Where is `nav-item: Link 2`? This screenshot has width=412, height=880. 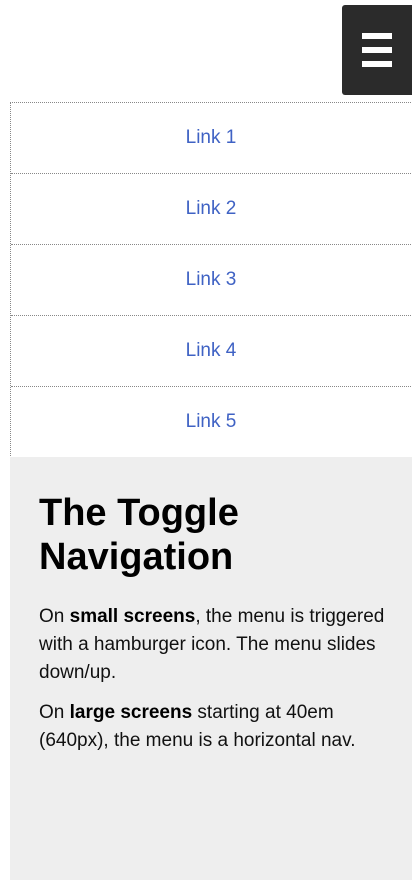
nav-item: Link 2 is located at coordinates (211, 209).